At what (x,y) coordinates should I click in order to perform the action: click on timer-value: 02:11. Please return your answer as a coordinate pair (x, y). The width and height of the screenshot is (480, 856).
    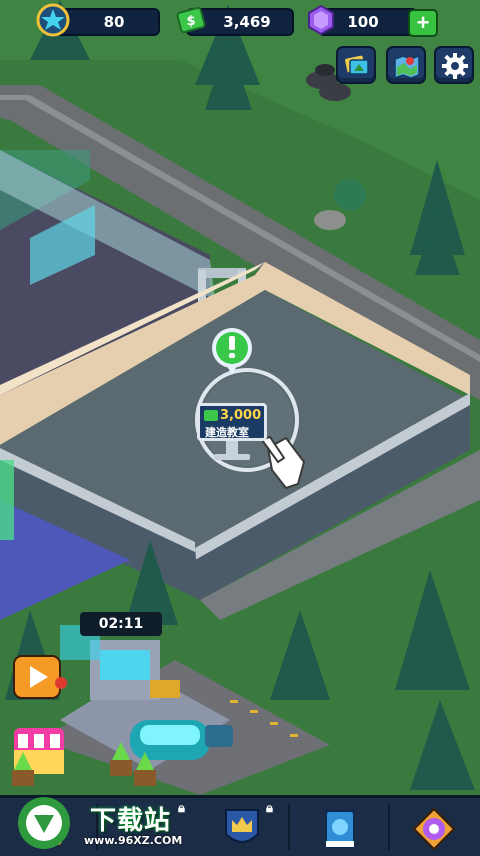
    Looking at the image, I should click on (121, 624).